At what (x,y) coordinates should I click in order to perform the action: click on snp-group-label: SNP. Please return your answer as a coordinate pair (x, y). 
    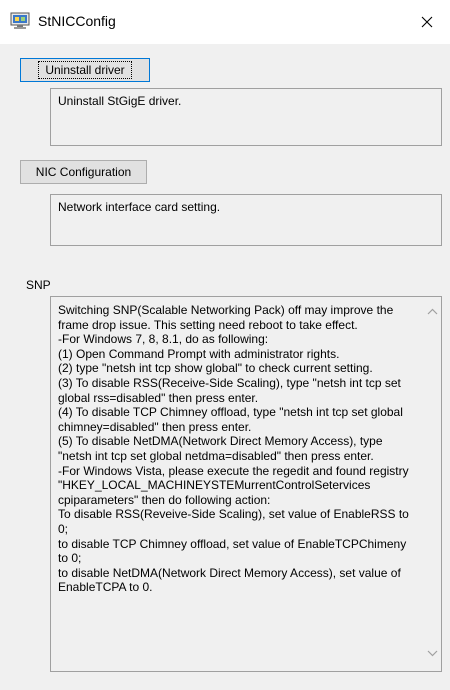
    Looking at the image, I should click on (38, 285).